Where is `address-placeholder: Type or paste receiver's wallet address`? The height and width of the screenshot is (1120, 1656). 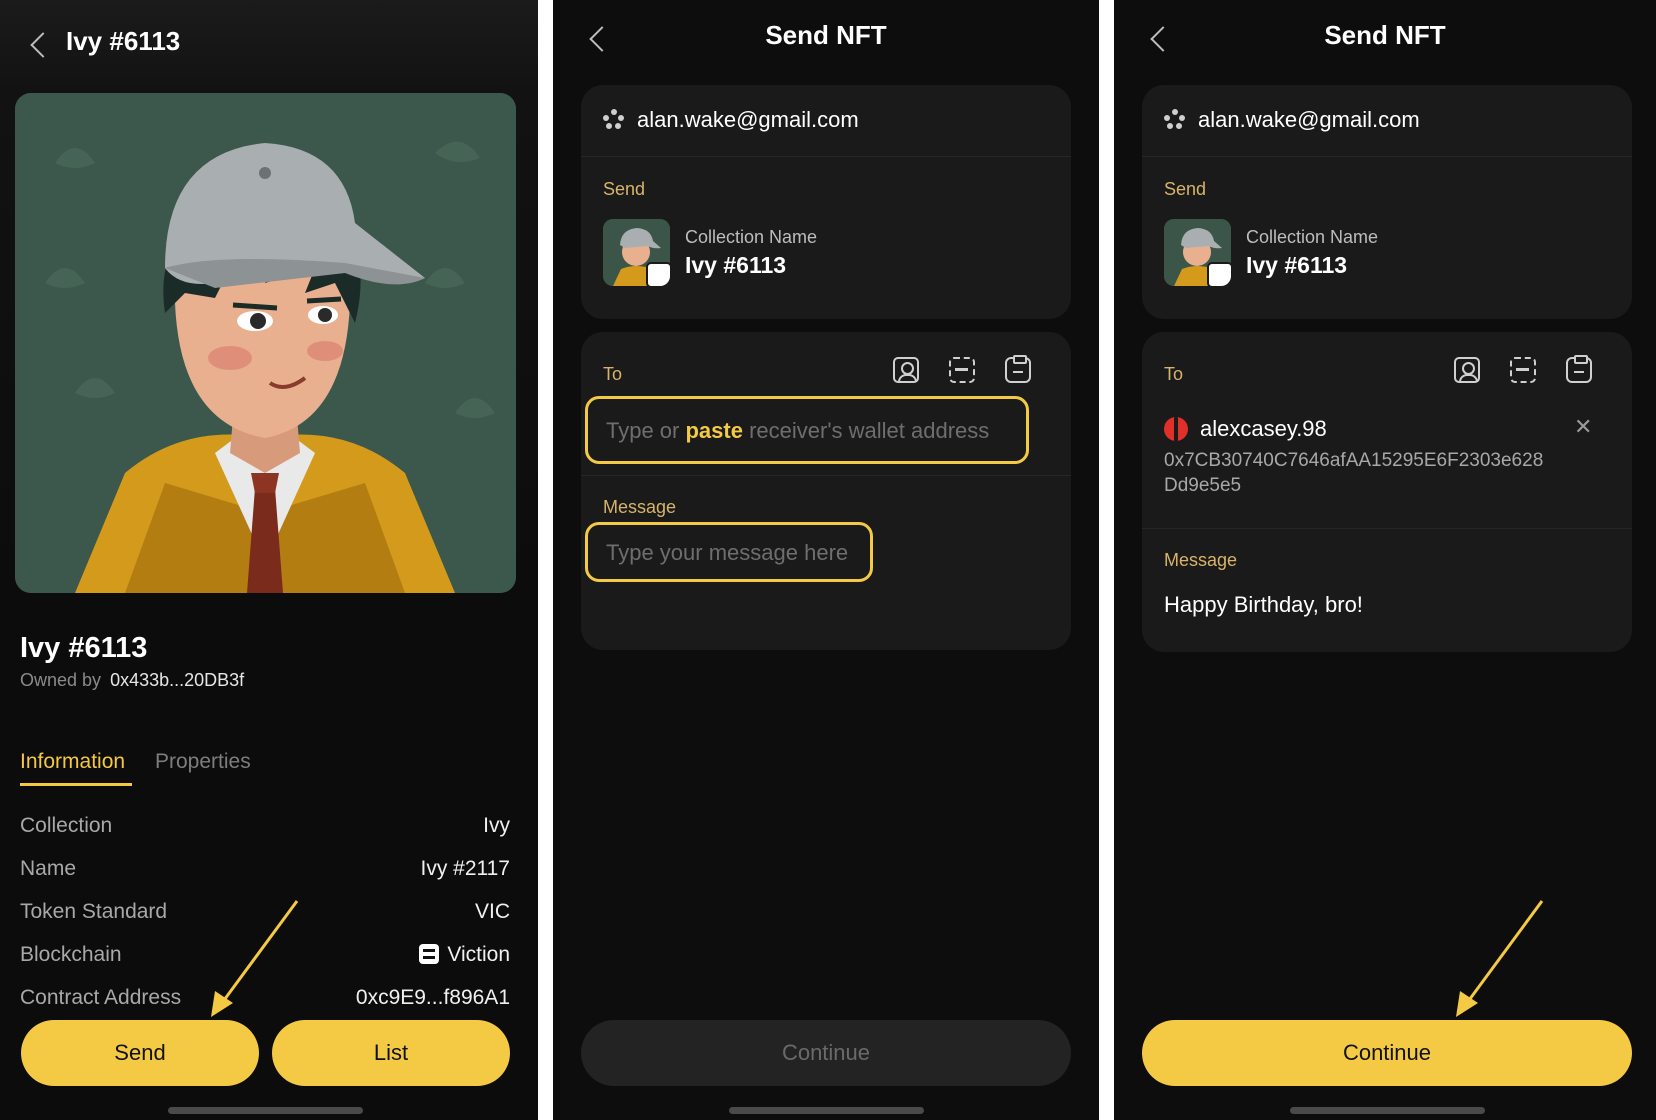
address-placeholder: Type or paste receiver's wallet address is located at coordinates (797, 431).